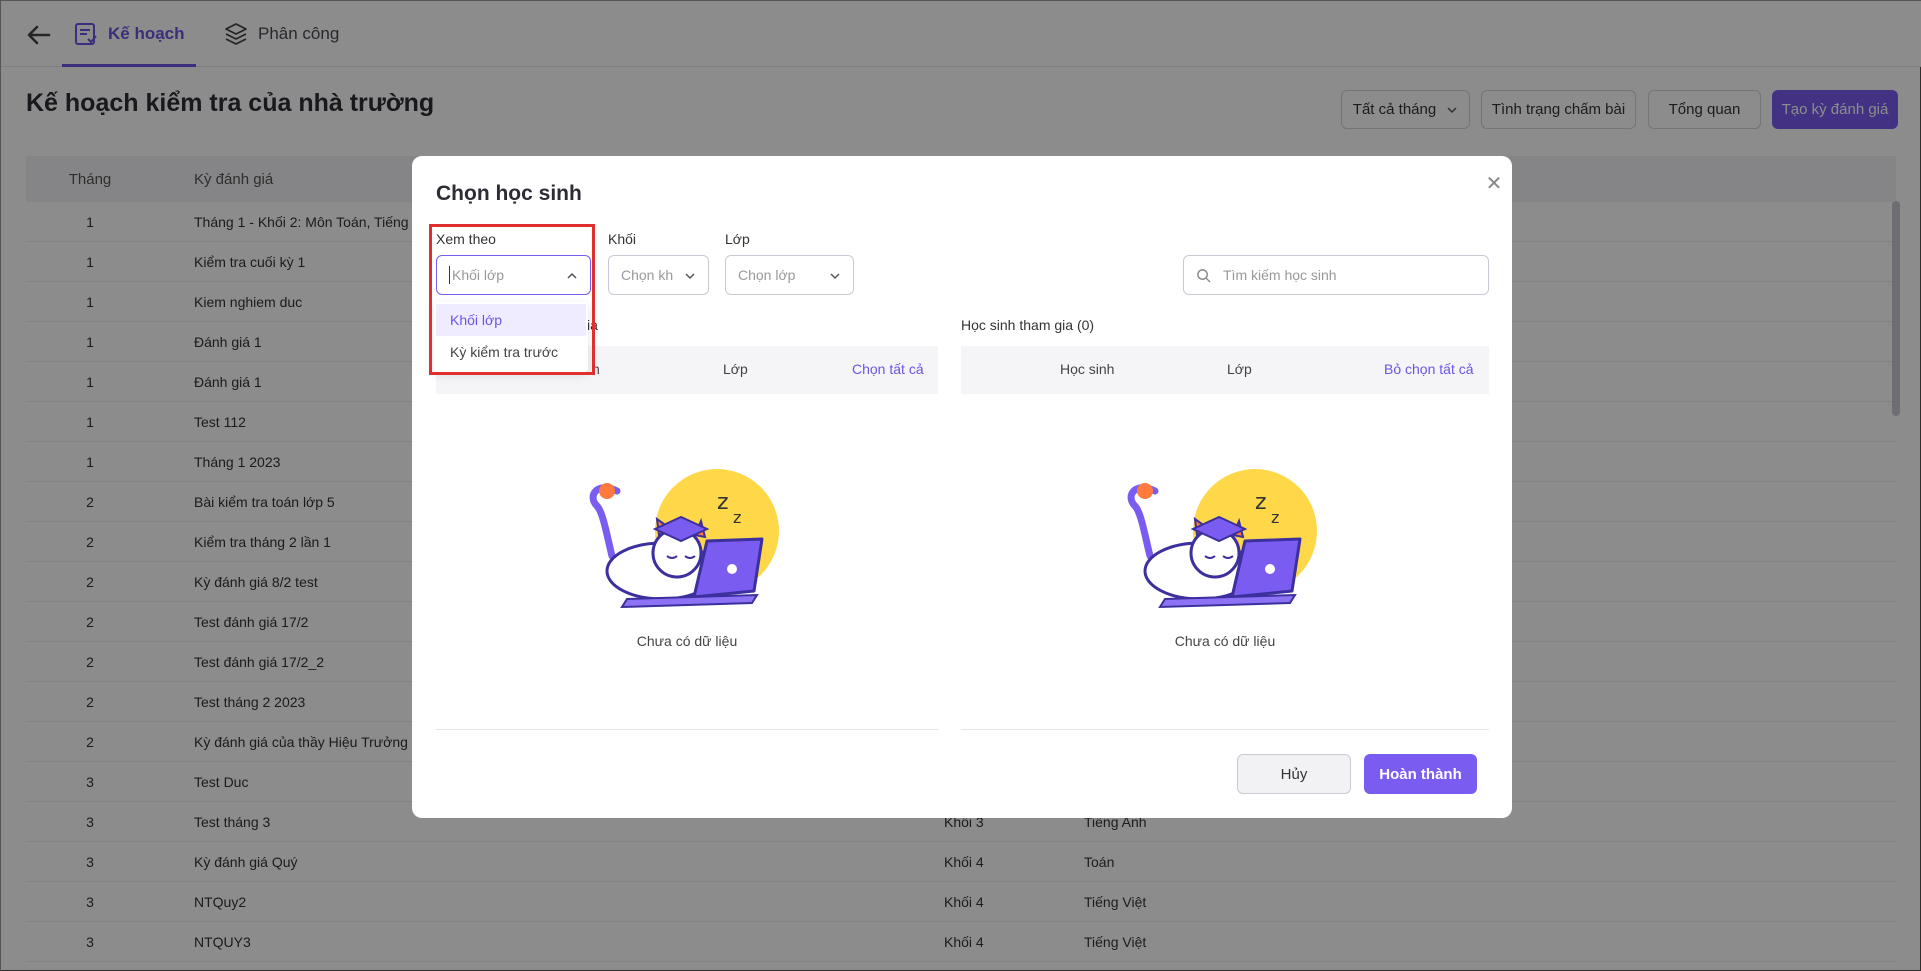  I want to click on grade-select: Chọn kh, so click(658, 275).